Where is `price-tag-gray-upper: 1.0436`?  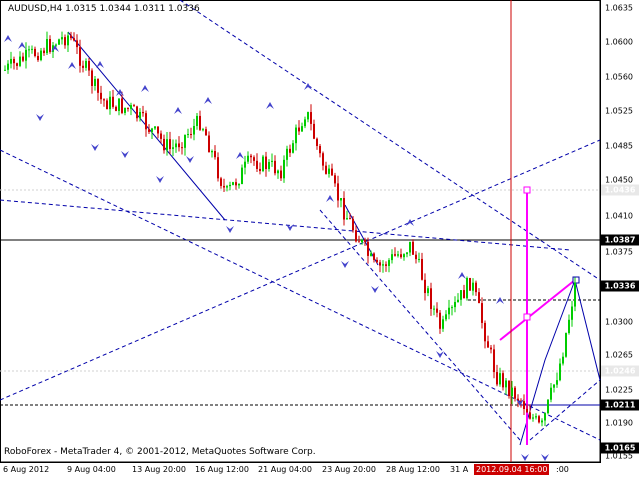 price-tag-gray-upper: 1.0436 is located at coordinates (620, 190).